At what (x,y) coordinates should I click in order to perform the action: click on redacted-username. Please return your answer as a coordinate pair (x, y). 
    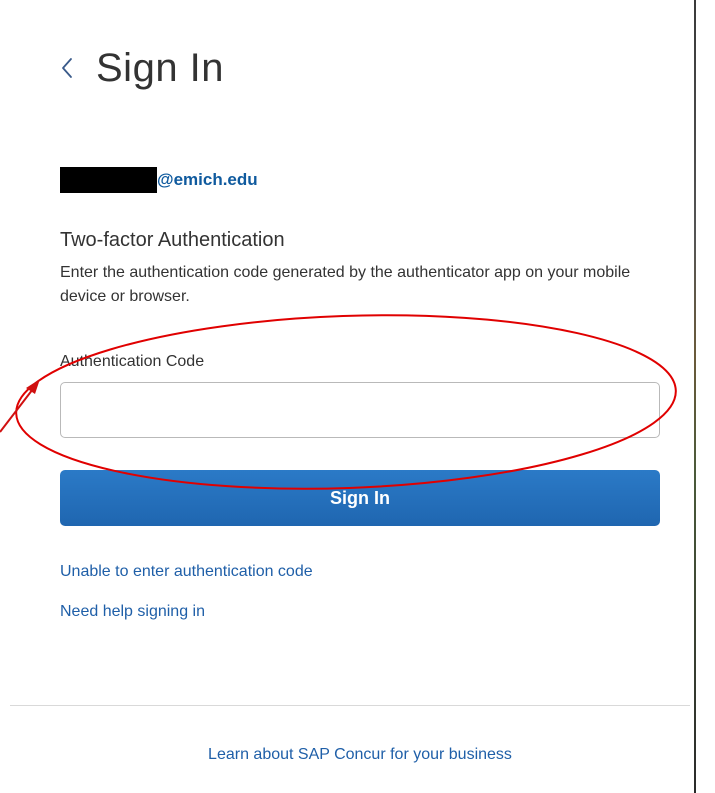
    Looking at the image, I should click on (108, 180).